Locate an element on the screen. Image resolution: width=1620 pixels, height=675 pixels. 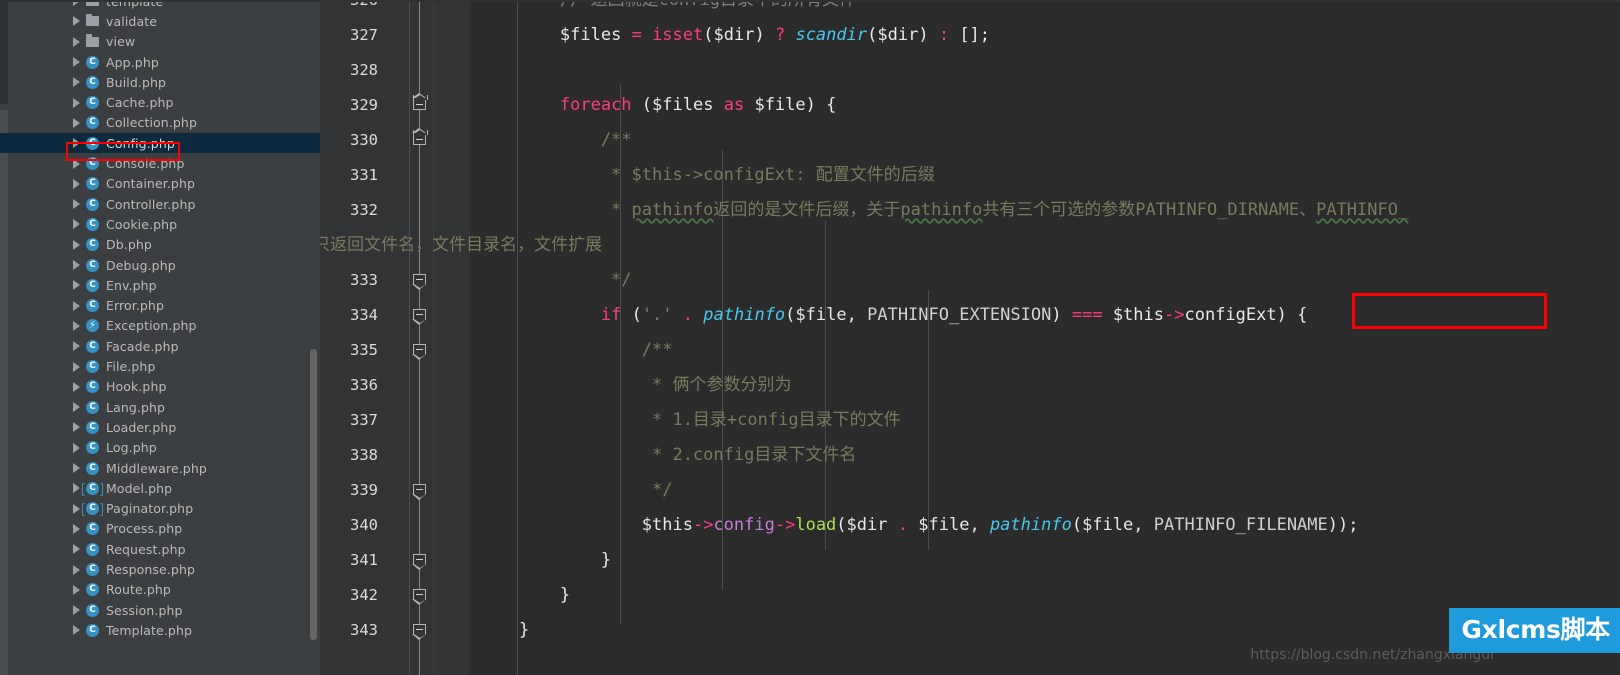
tree-item-view: view is located at coordinates (160, 42).